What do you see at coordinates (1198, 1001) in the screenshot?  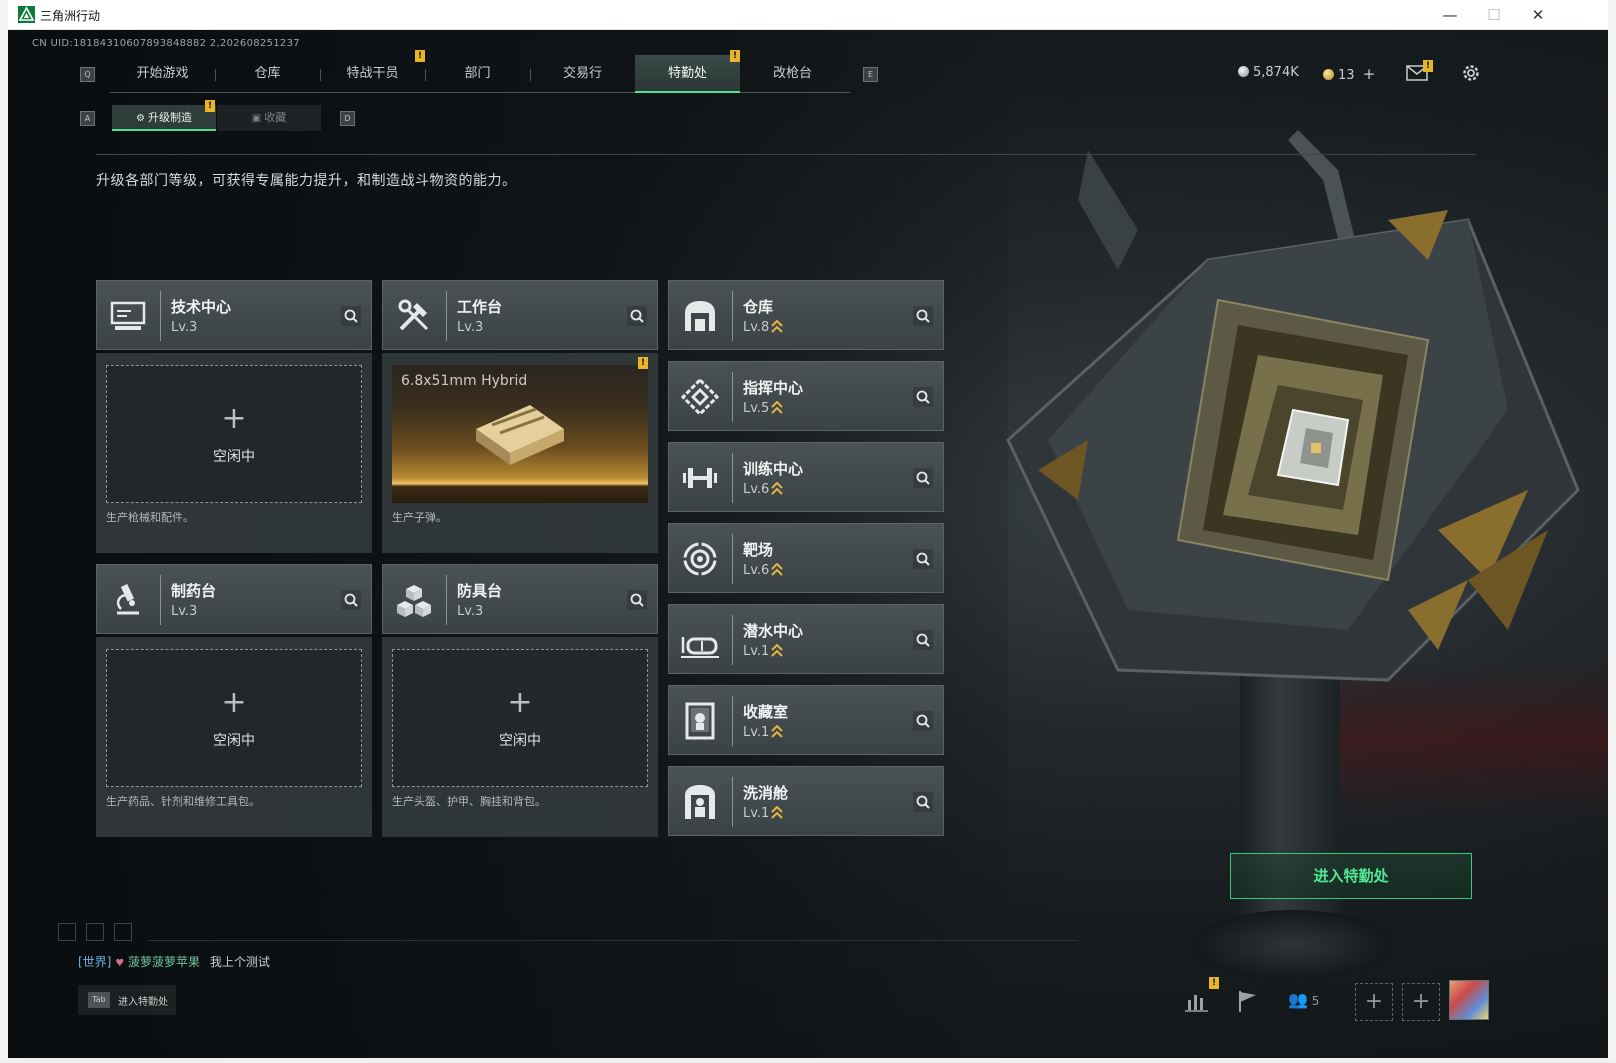 I see `stats-chart-icon` at bounding box center [1198, 1001].